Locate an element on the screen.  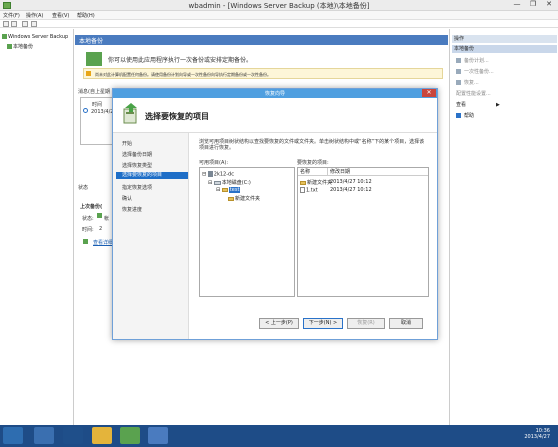
backup-icon is located at coordinates (4, 36).